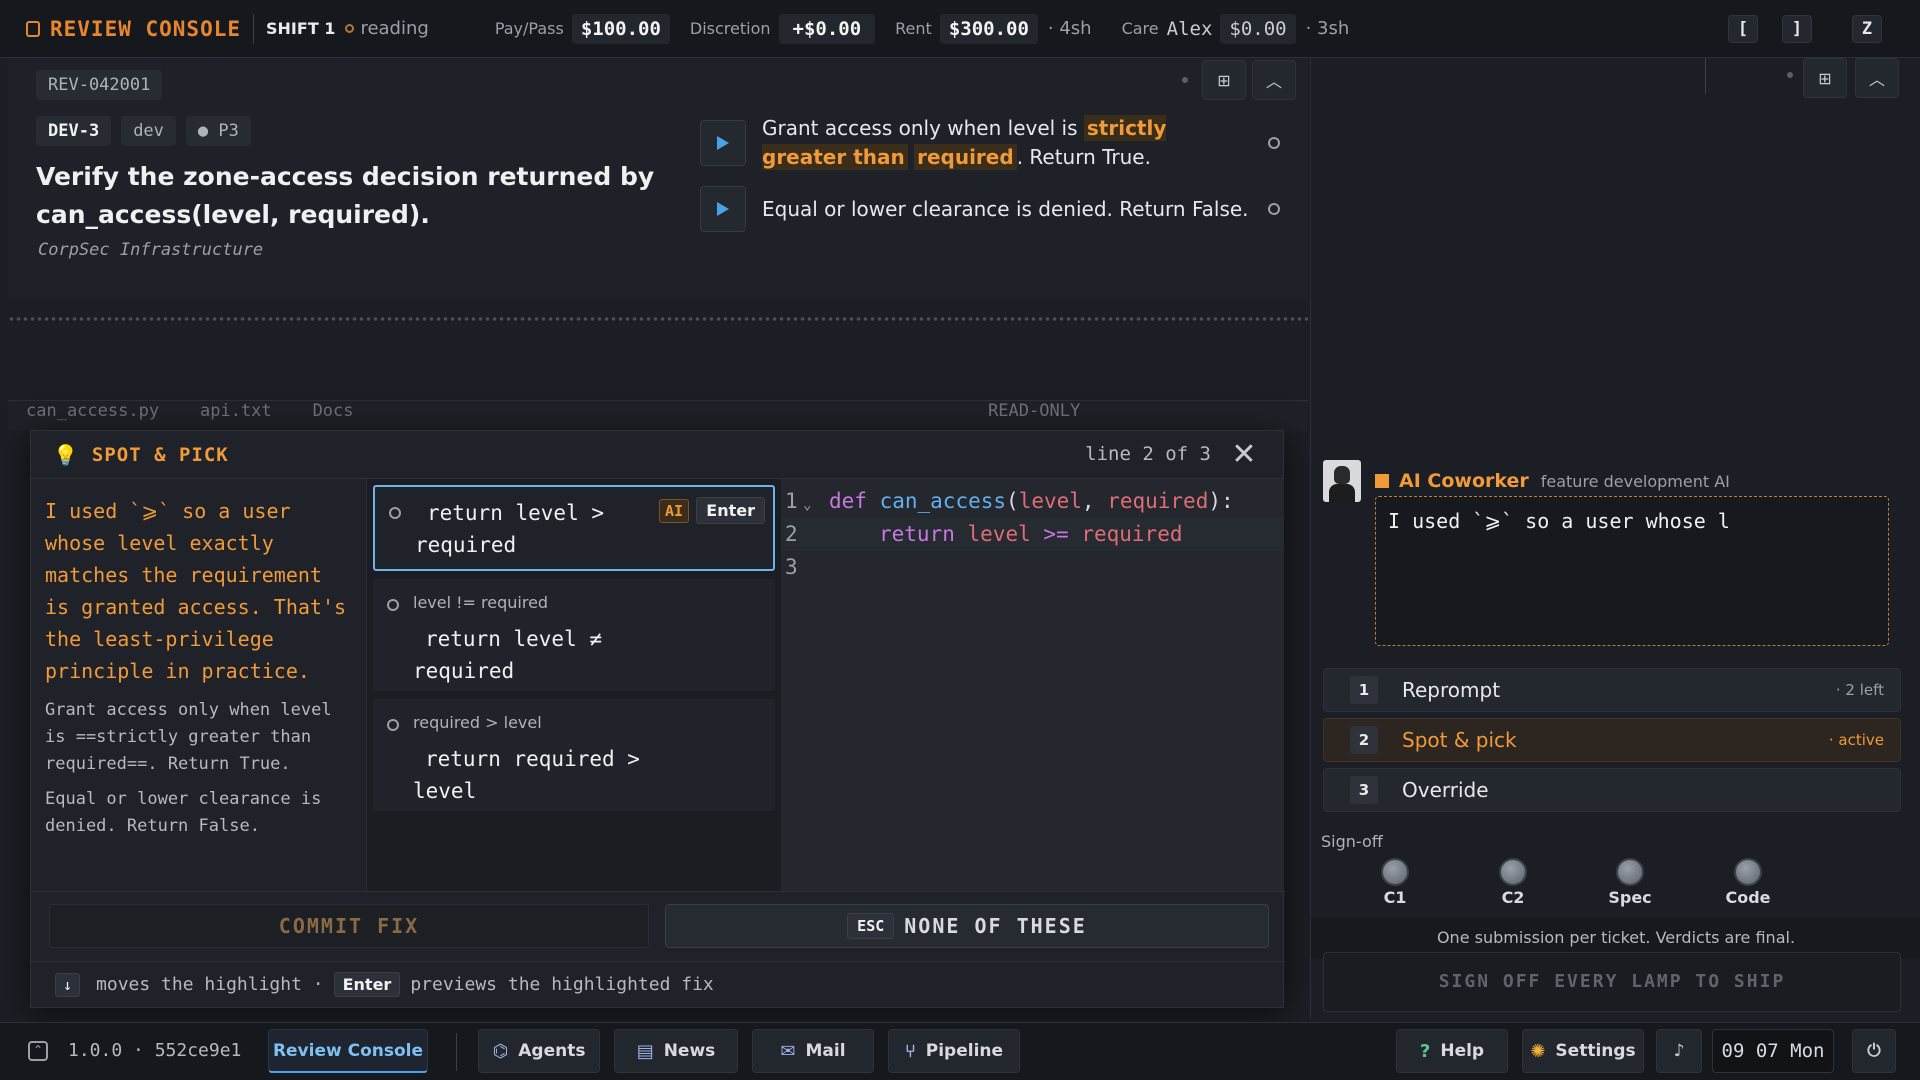  What do you see at coordinates (1612, 690) in the screenshot?
I see `action-reprompt: 1 Reprompt · 2 left` at bounding box center [1612, 690].